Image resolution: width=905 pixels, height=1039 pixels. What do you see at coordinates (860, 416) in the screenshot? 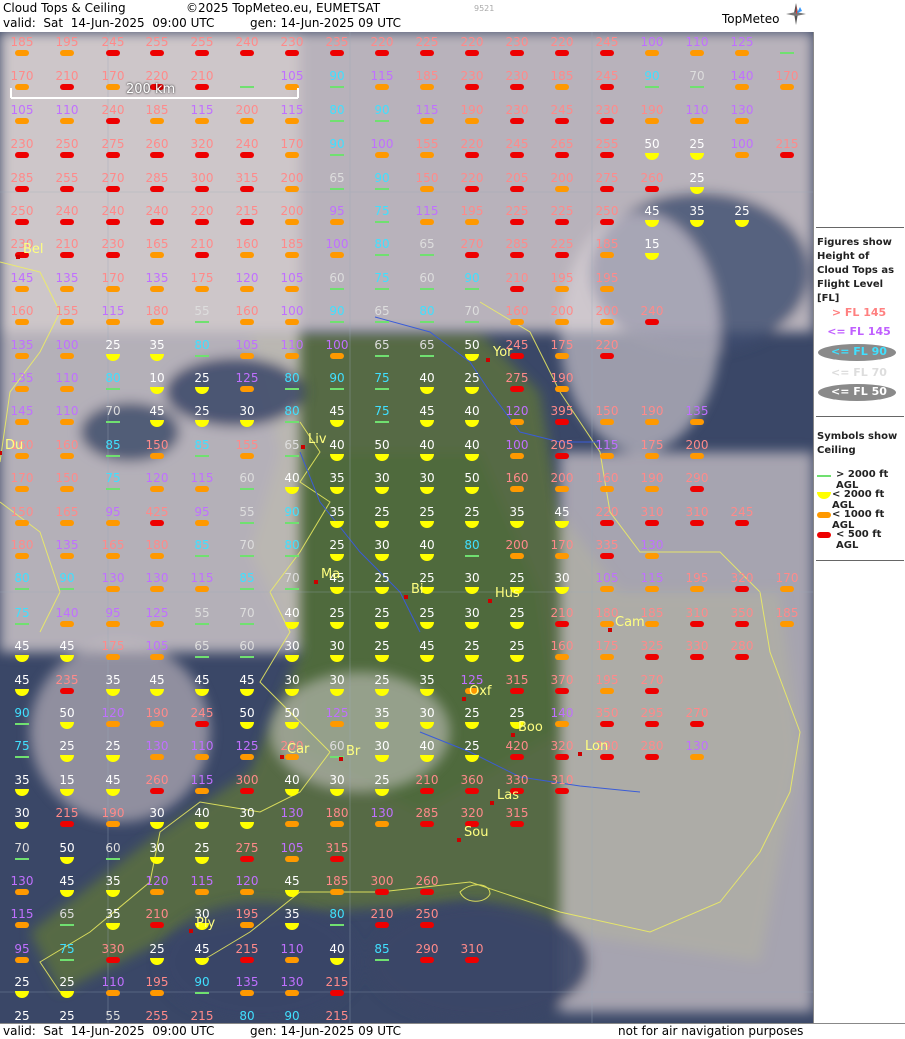
I see `legend-divider` at bounding box center [860, 416].